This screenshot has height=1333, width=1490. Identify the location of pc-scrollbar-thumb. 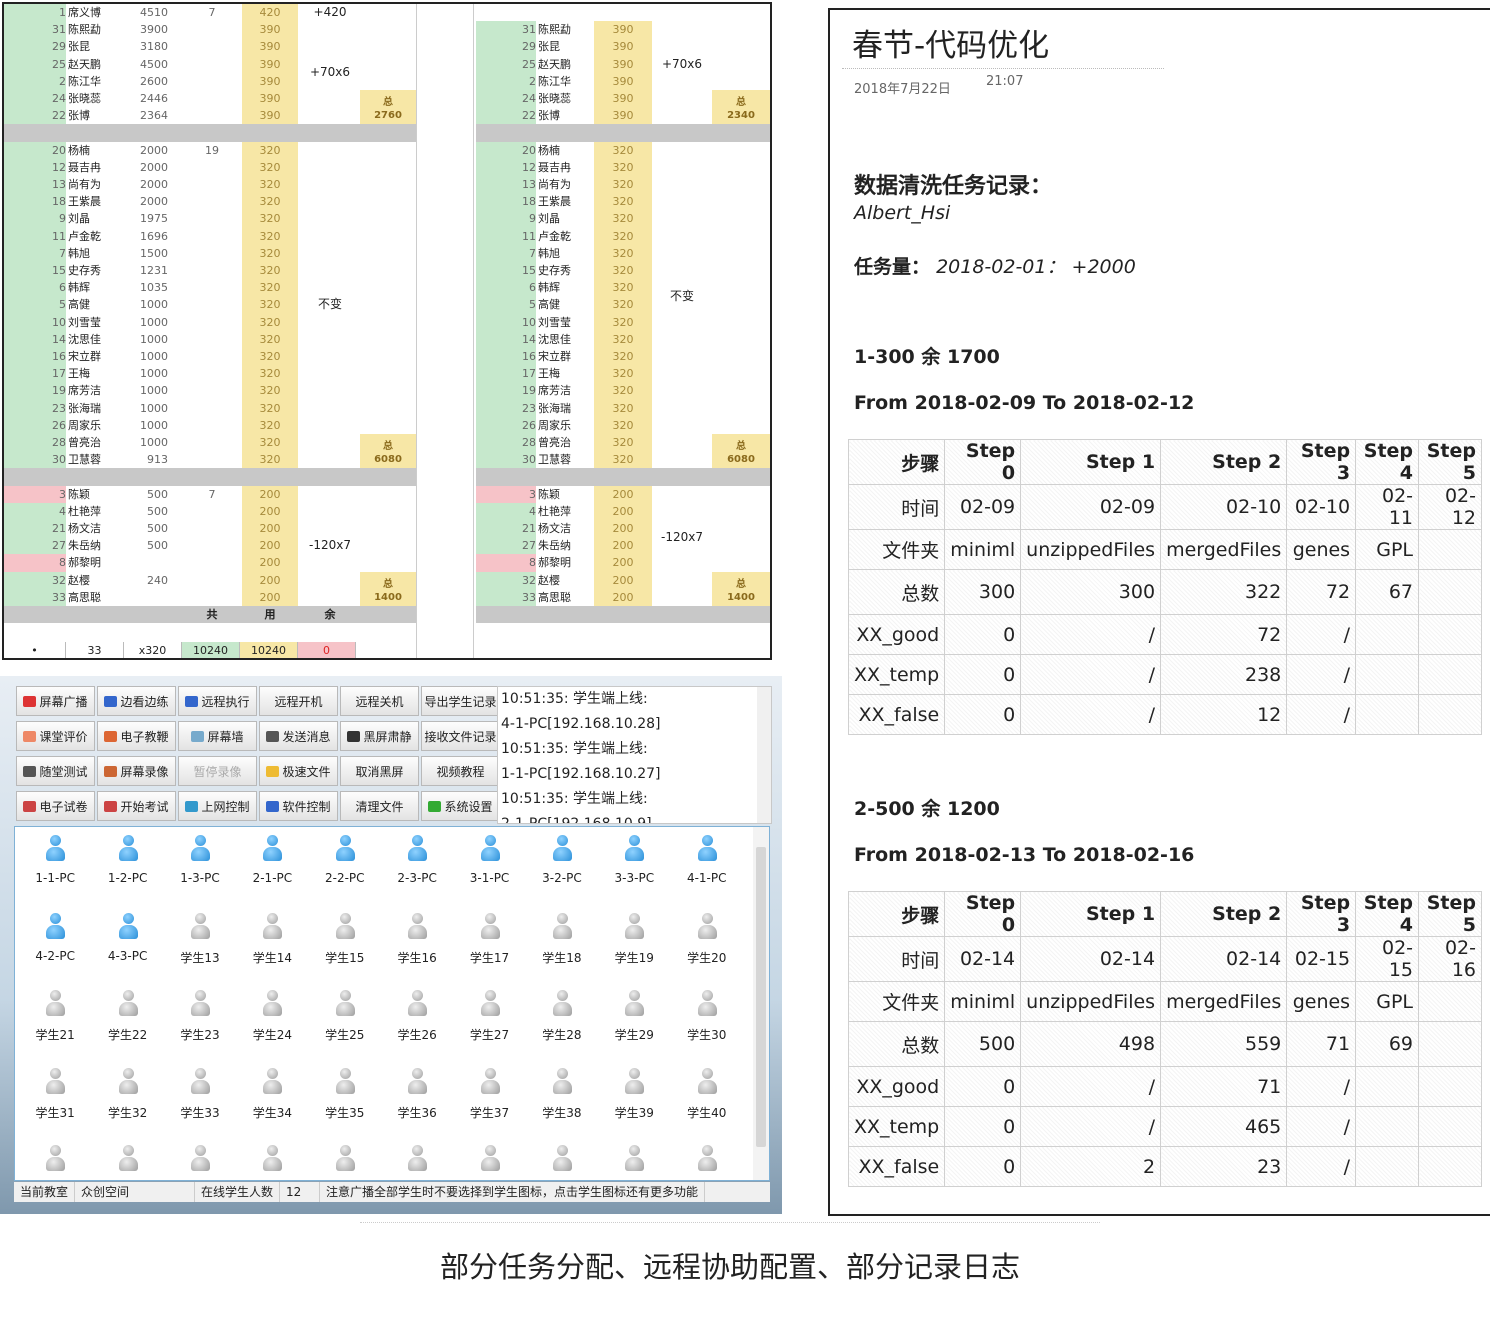
(761, 997).